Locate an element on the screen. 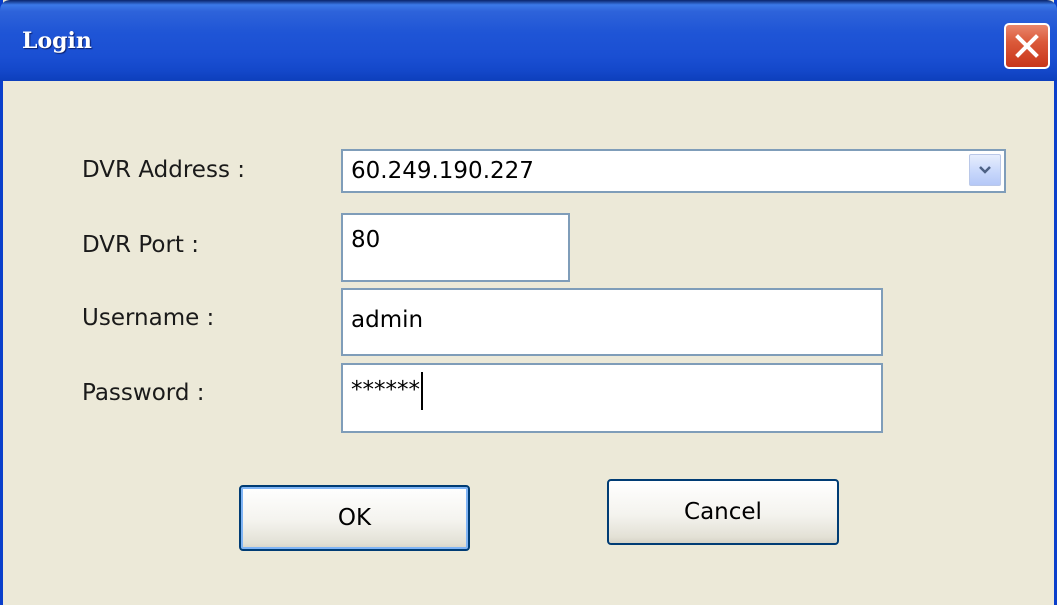 This screenshot has width=1057, height=605. window-title: Login is located at coordinates (57, 41).